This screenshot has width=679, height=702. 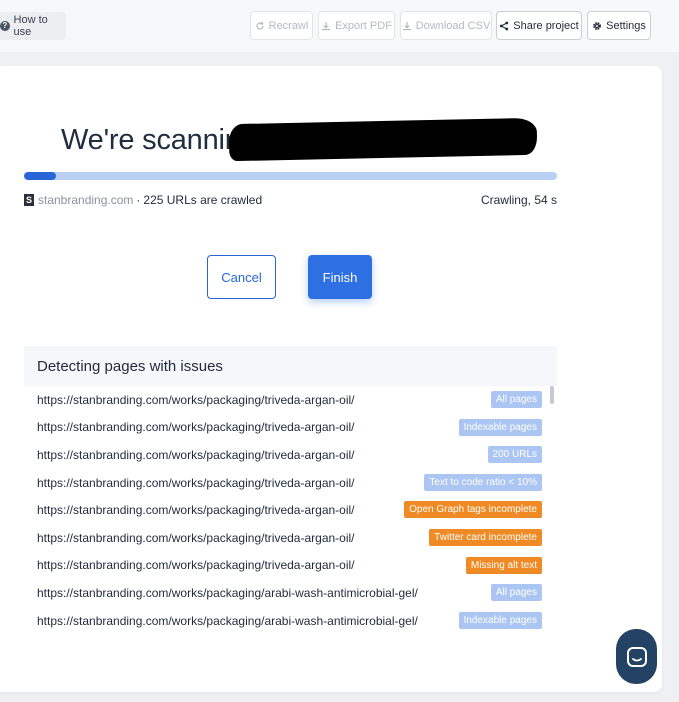 I want to click on refresh-icon, so click(x=260, y=25).